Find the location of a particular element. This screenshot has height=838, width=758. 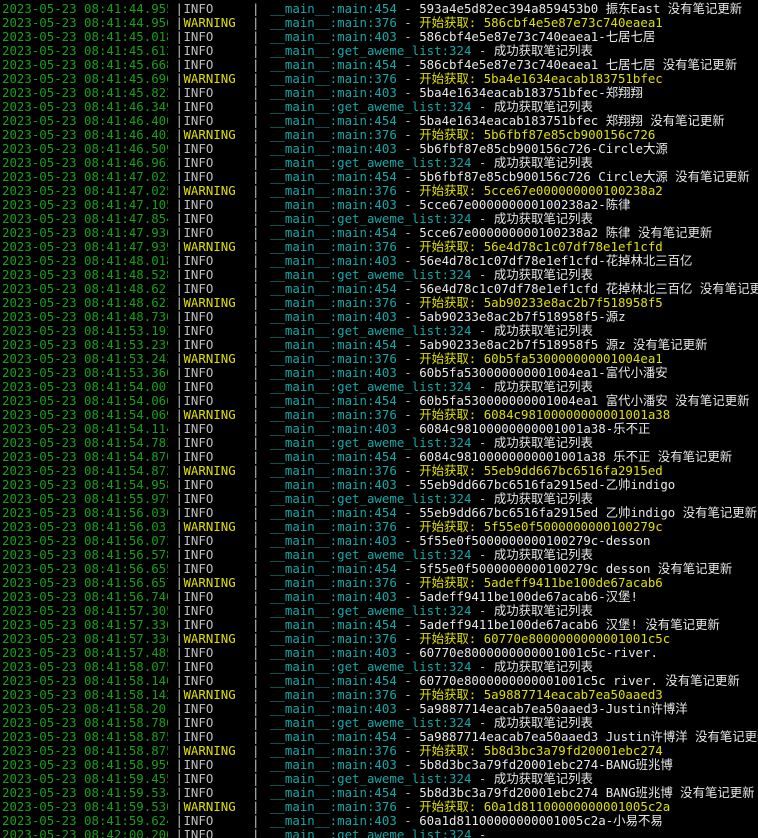

log-timestamp: 2023-05-23 08:41:59.534 is located at coordinates (85, 793).